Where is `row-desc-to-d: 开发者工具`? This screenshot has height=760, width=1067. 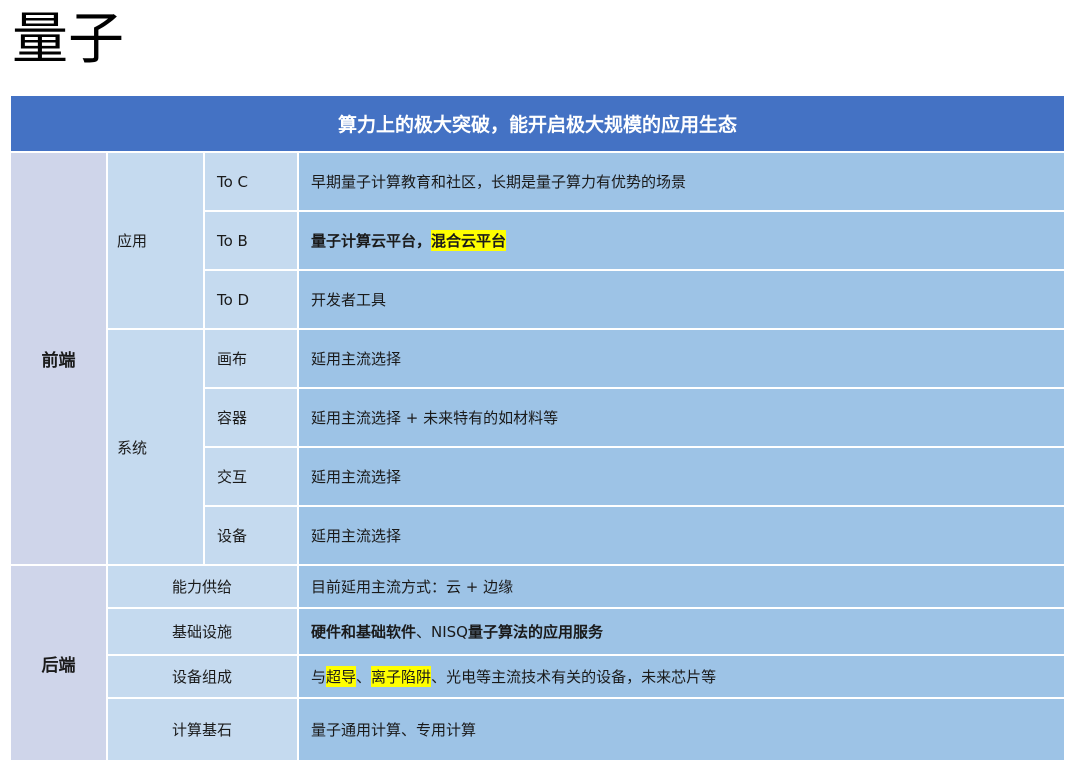
row-desc-to-d: 开发者工具 is located at coordinates (681, 299).